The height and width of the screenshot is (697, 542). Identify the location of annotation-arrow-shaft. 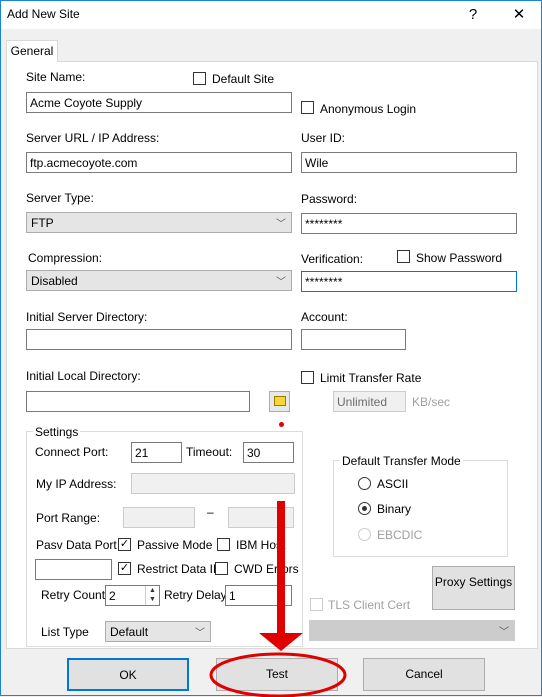
(281, 568).